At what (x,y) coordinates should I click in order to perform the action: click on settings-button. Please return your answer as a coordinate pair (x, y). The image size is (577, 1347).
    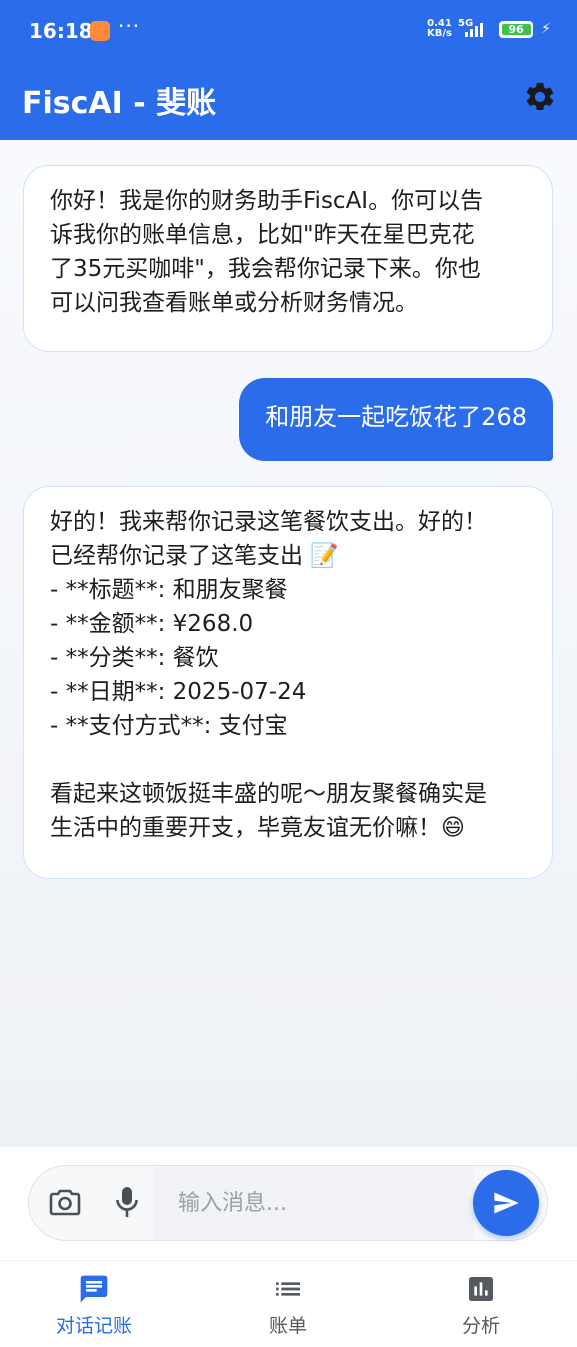
    Looking at the image, I should click on (540, 97).